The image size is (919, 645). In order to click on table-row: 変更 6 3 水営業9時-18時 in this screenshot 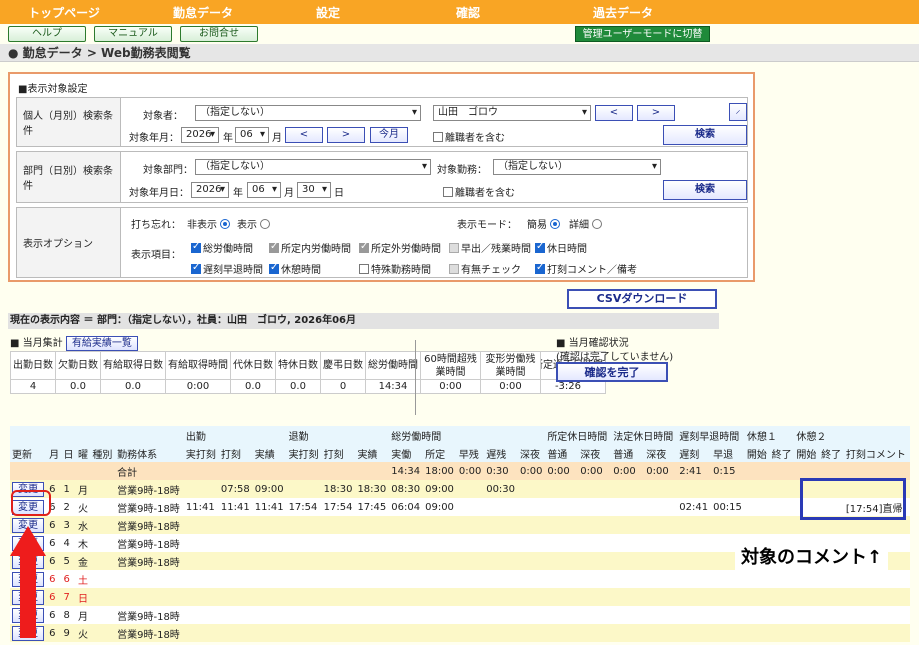, I will do `click(460, 525)`.